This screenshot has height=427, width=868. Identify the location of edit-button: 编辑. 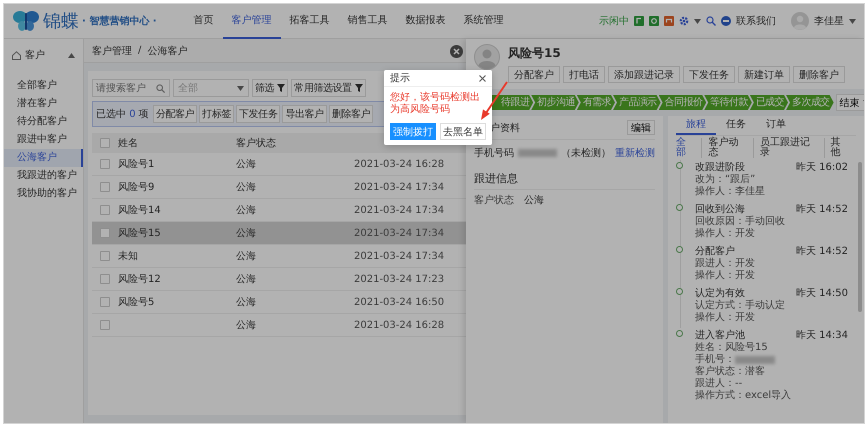
(641, 127).